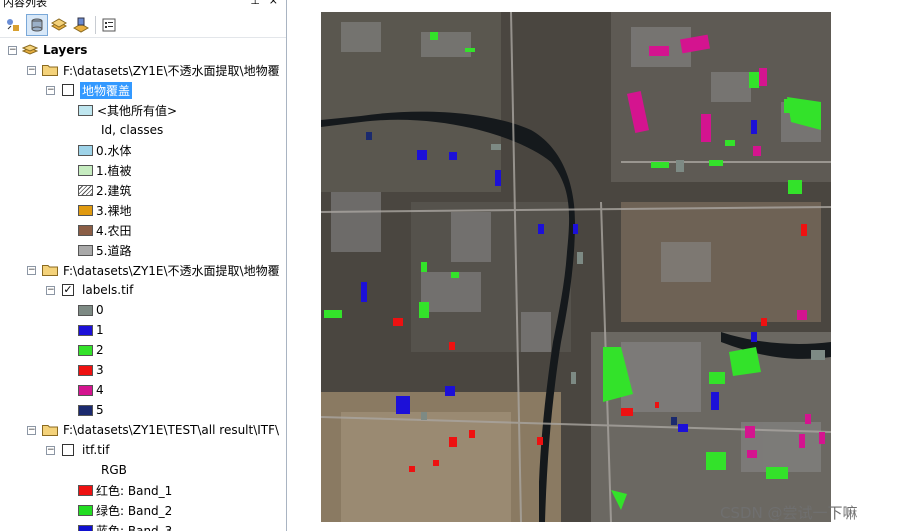  I want to click on legend-label: 蓝色: Band_3, so click(134, 527).